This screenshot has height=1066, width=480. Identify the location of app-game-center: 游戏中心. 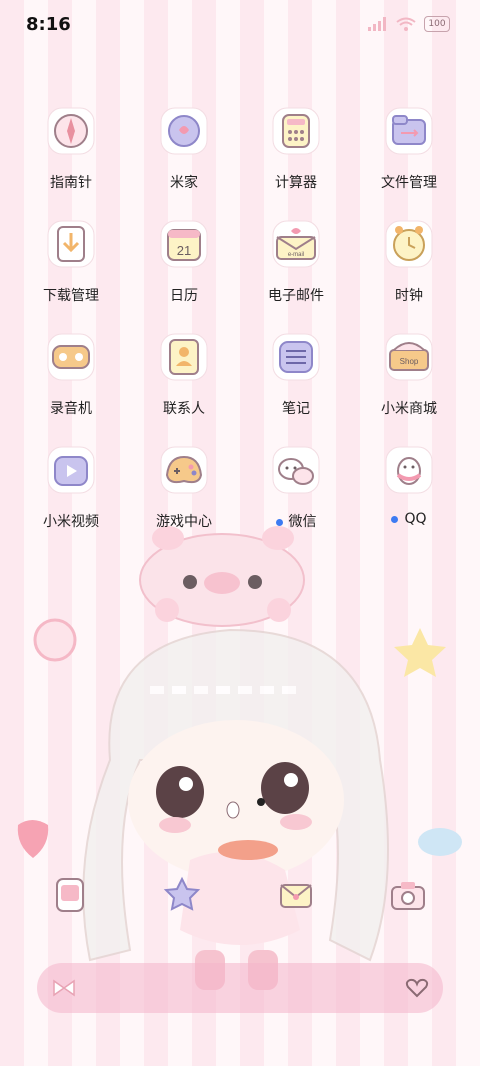
(184, 488).